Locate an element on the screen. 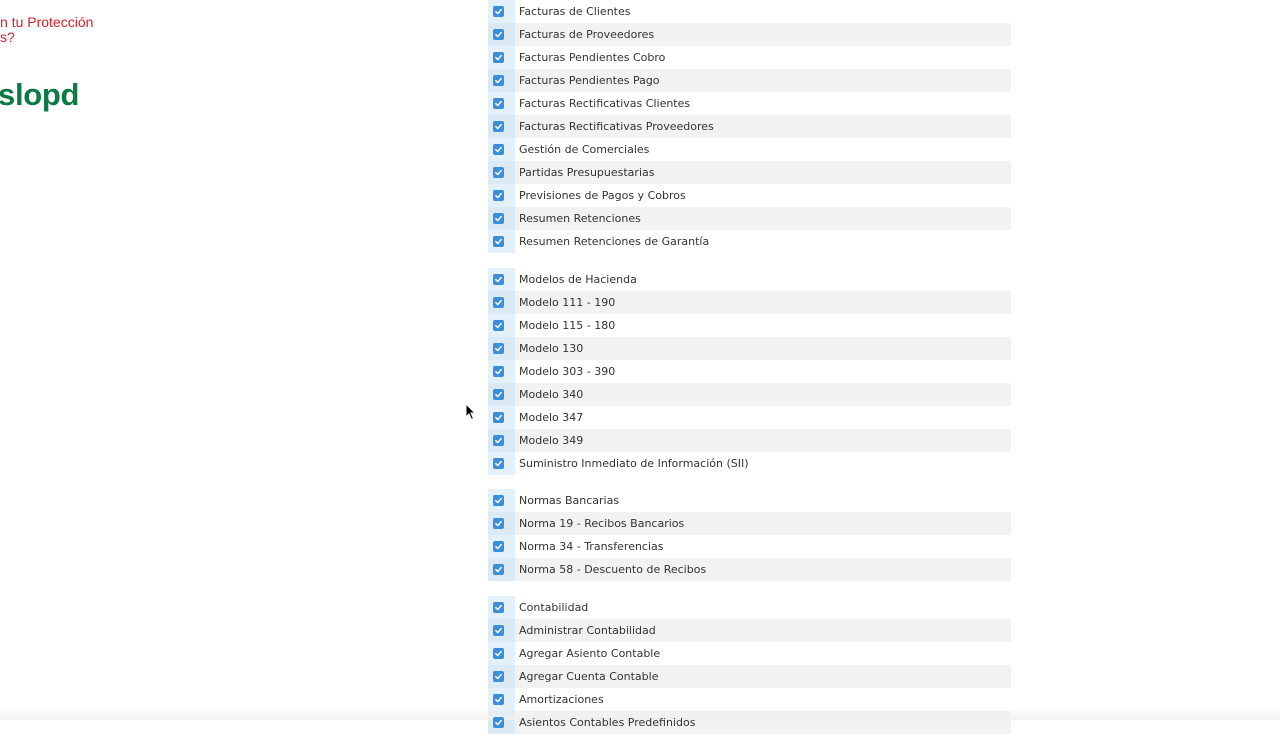 This screenshot has width=1280, height=748. permission-label: Facturas de Clientes is located at coordinates (575, 11).